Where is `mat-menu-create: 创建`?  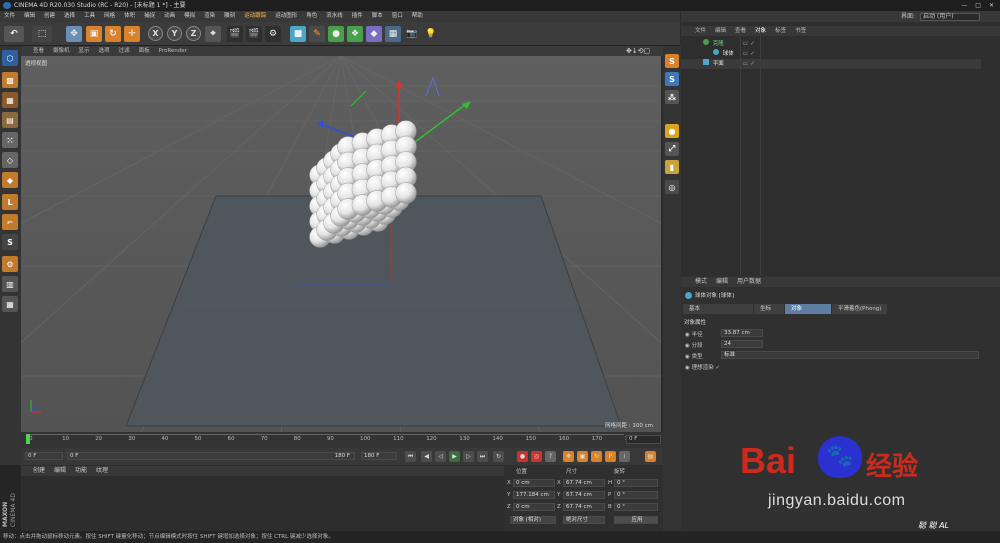
mat-menu-create: 创建 is located at coordinates (39, 471).